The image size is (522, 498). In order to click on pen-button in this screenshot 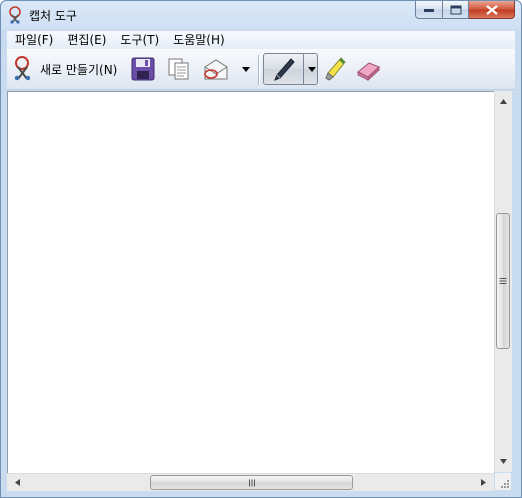, I will do `click(290, 69)`.